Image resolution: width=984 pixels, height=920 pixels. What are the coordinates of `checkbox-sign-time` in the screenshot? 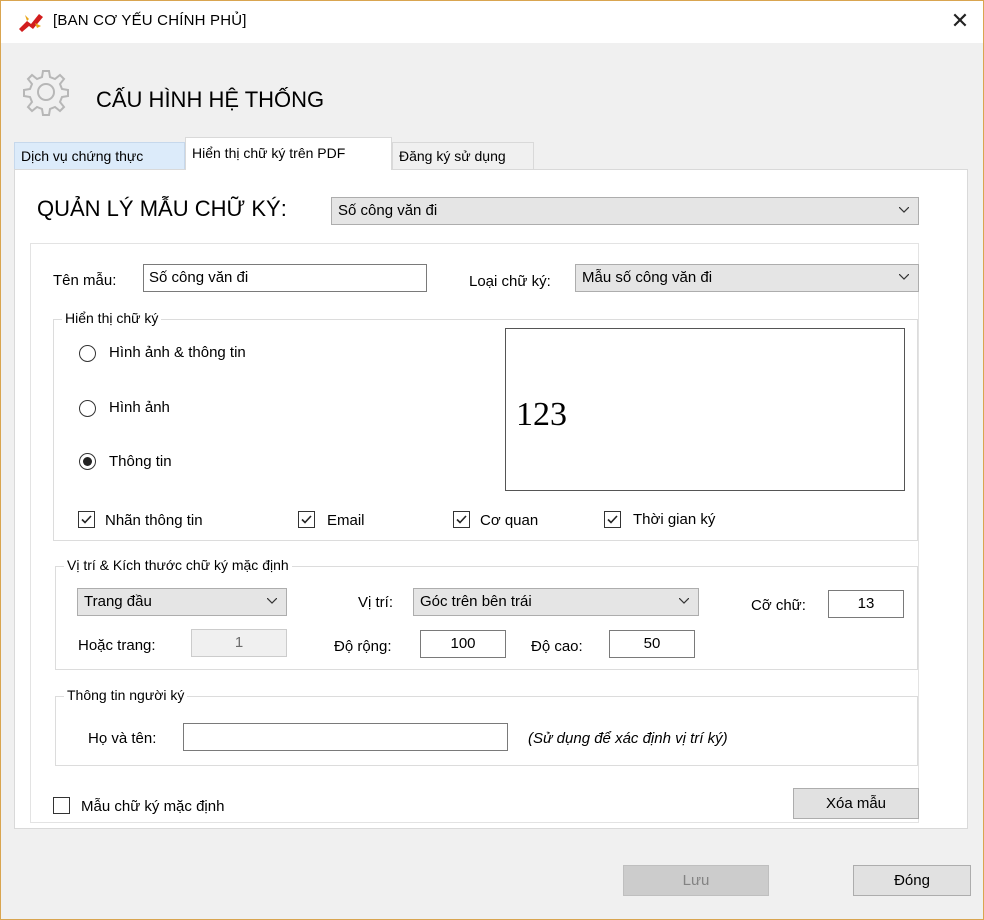 It's located at (612, 519).